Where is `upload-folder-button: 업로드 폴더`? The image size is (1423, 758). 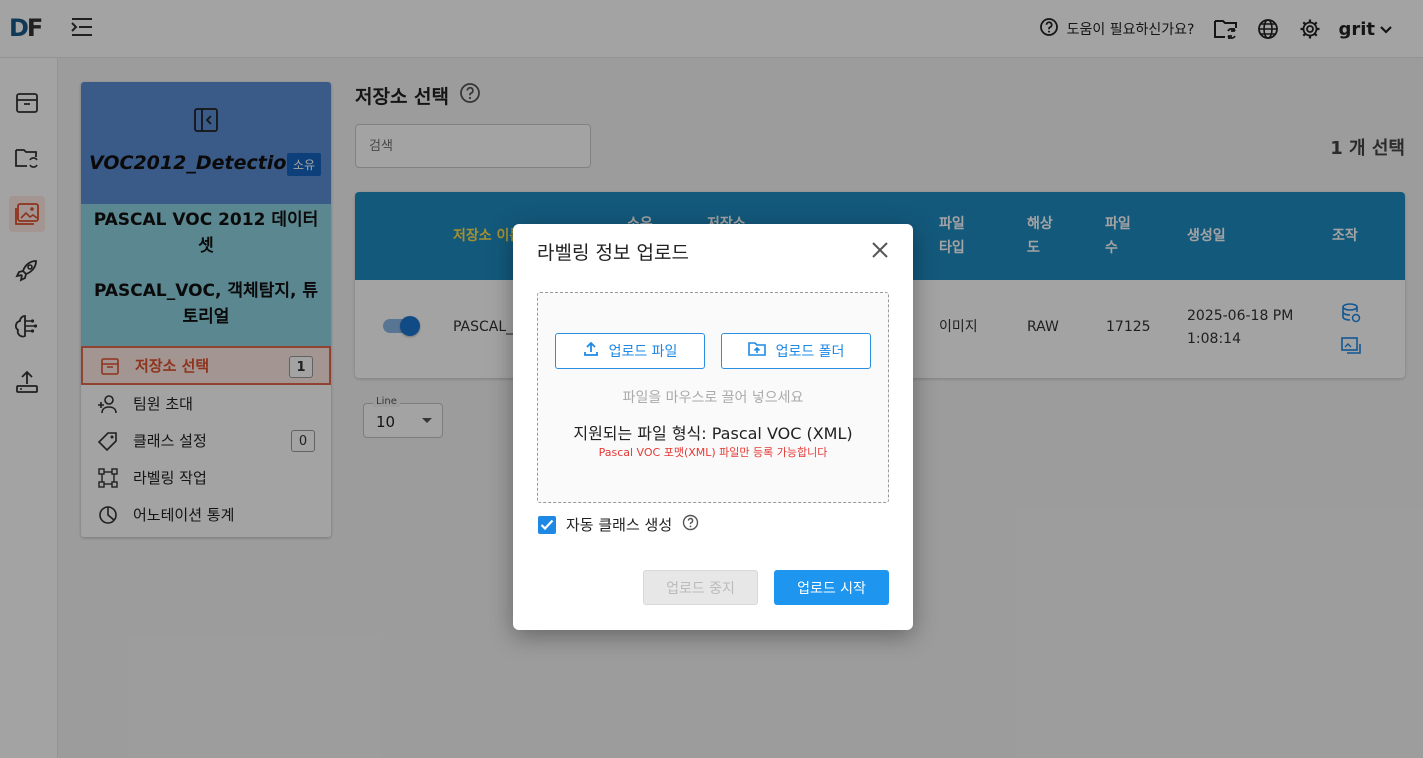
upload-folder-button: 업로드 폴더 is located at coordinates (796, 351).